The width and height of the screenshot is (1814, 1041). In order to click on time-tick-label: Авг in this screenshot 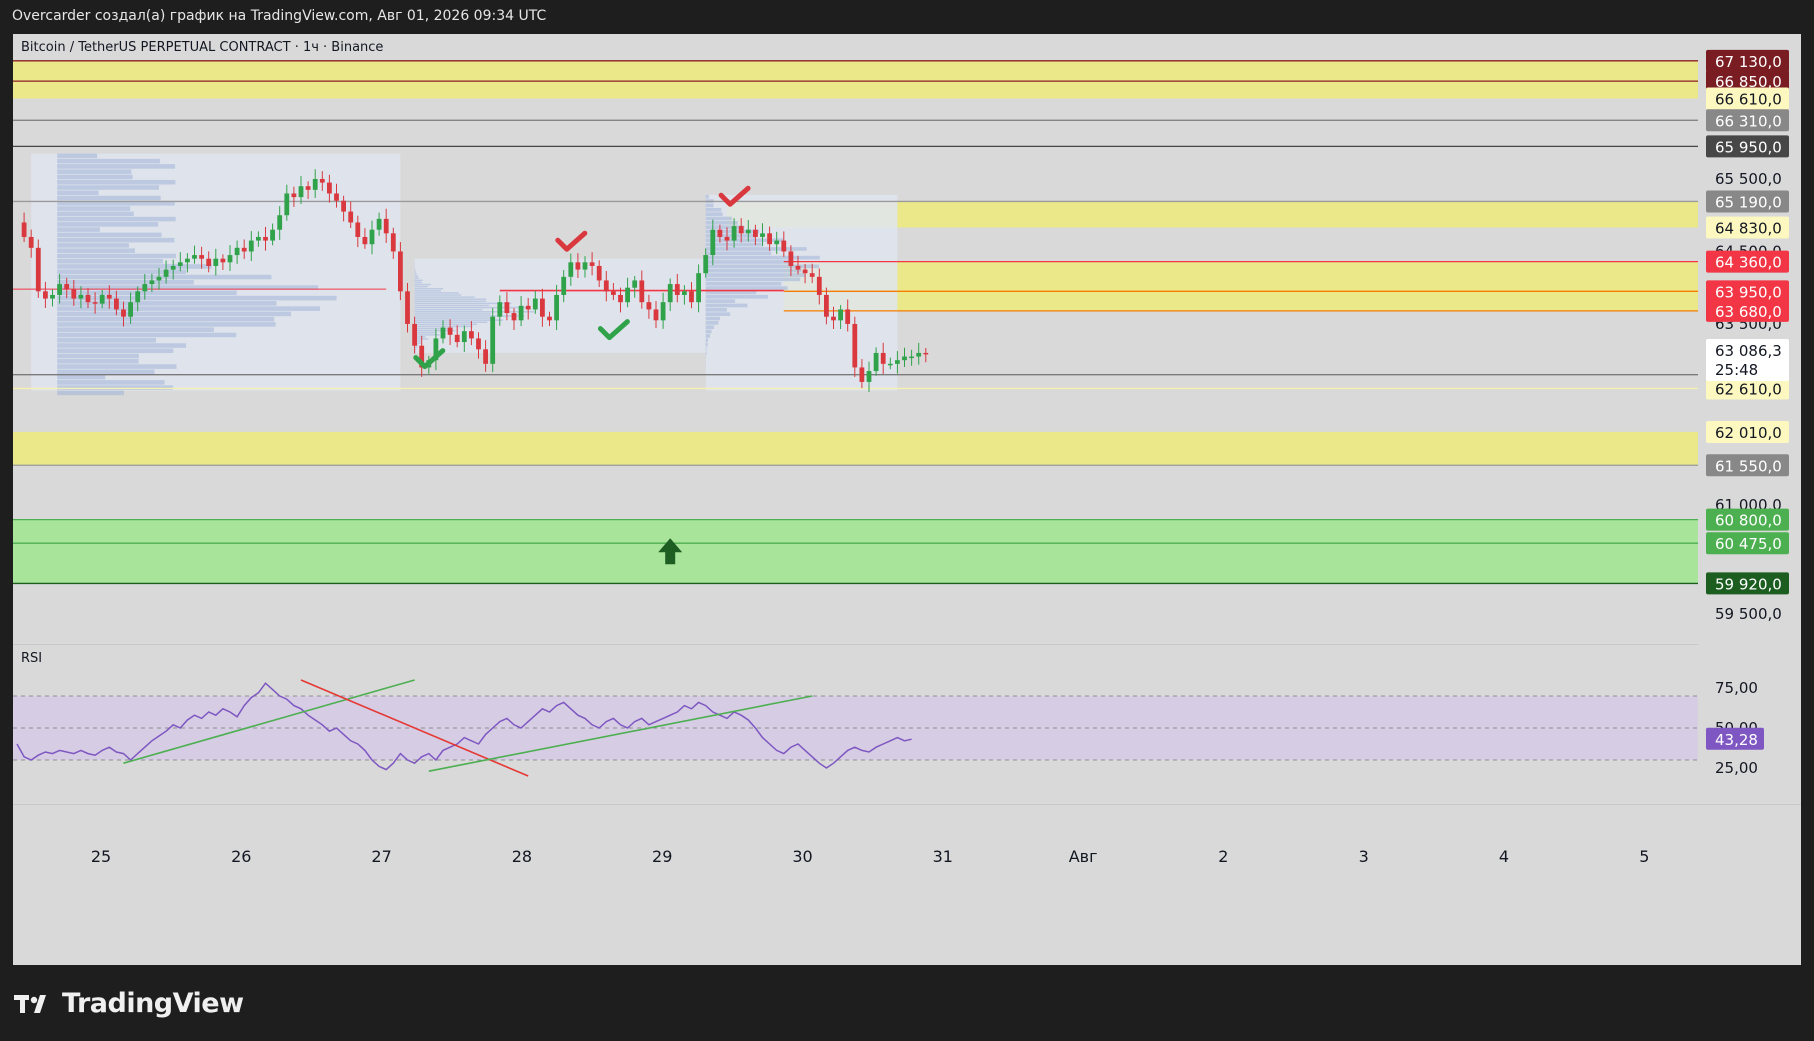, I will do `click(1083, 856)`.